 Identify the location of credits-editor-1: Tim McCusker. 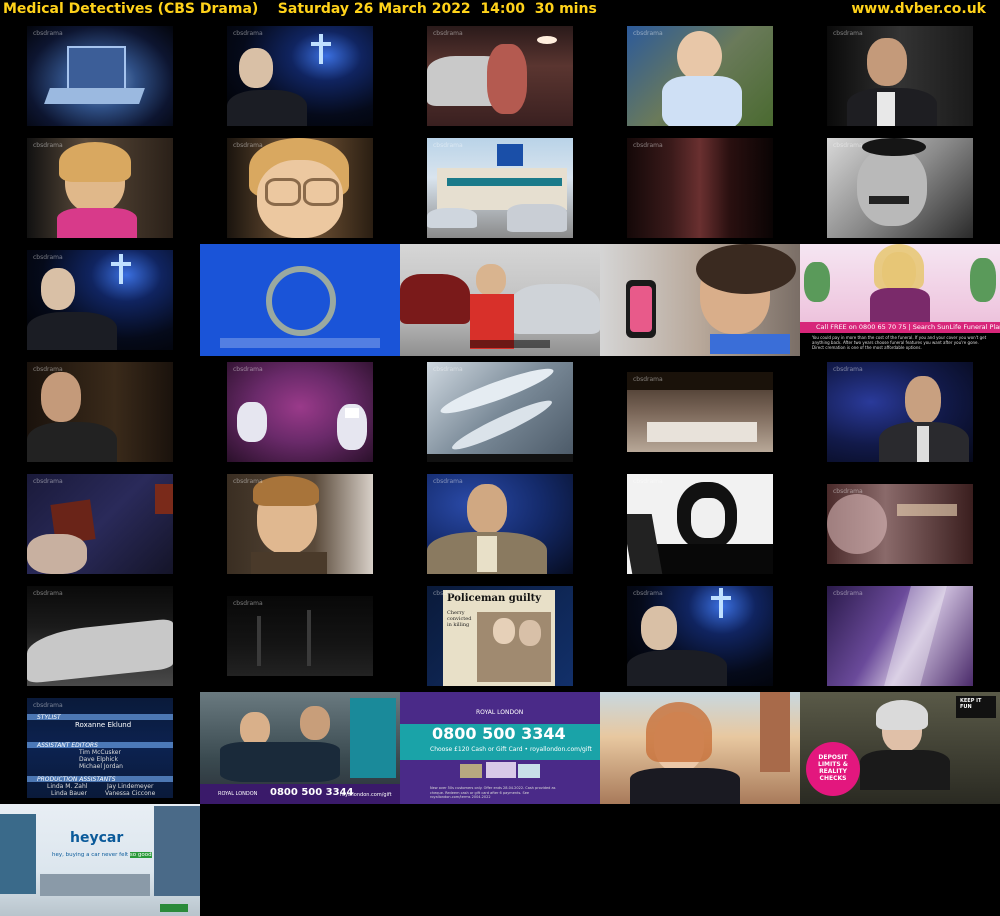
(100, 752).